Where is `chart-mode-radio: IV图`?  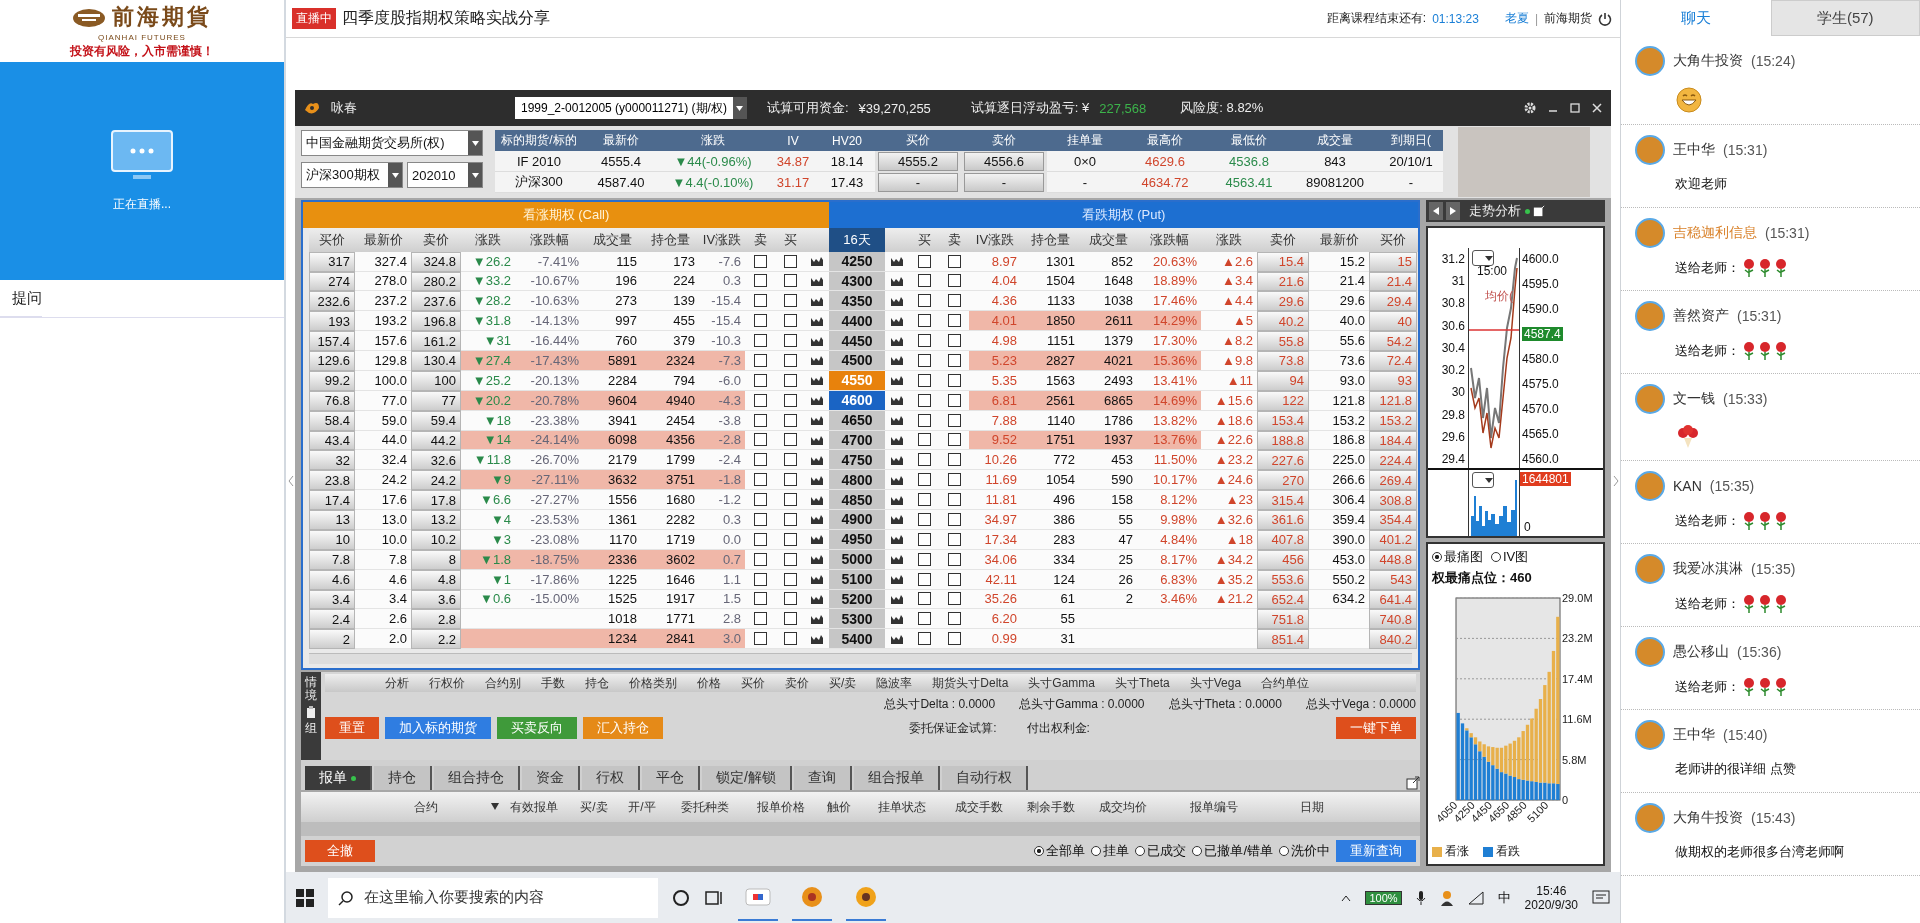
chart-mode-radio: IV图 is located at coordinates (1510, 557).